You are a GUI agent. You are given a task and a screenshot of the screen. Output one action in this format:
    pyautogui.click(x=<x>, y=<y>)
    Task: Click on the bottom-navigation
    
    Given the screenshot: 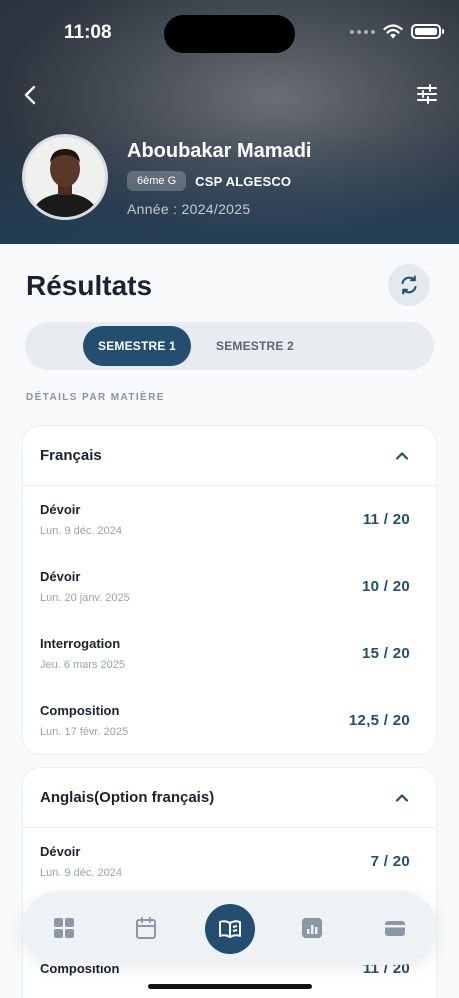 What is the action you would take?
    pyautogui.click(x=229, y=928)
    